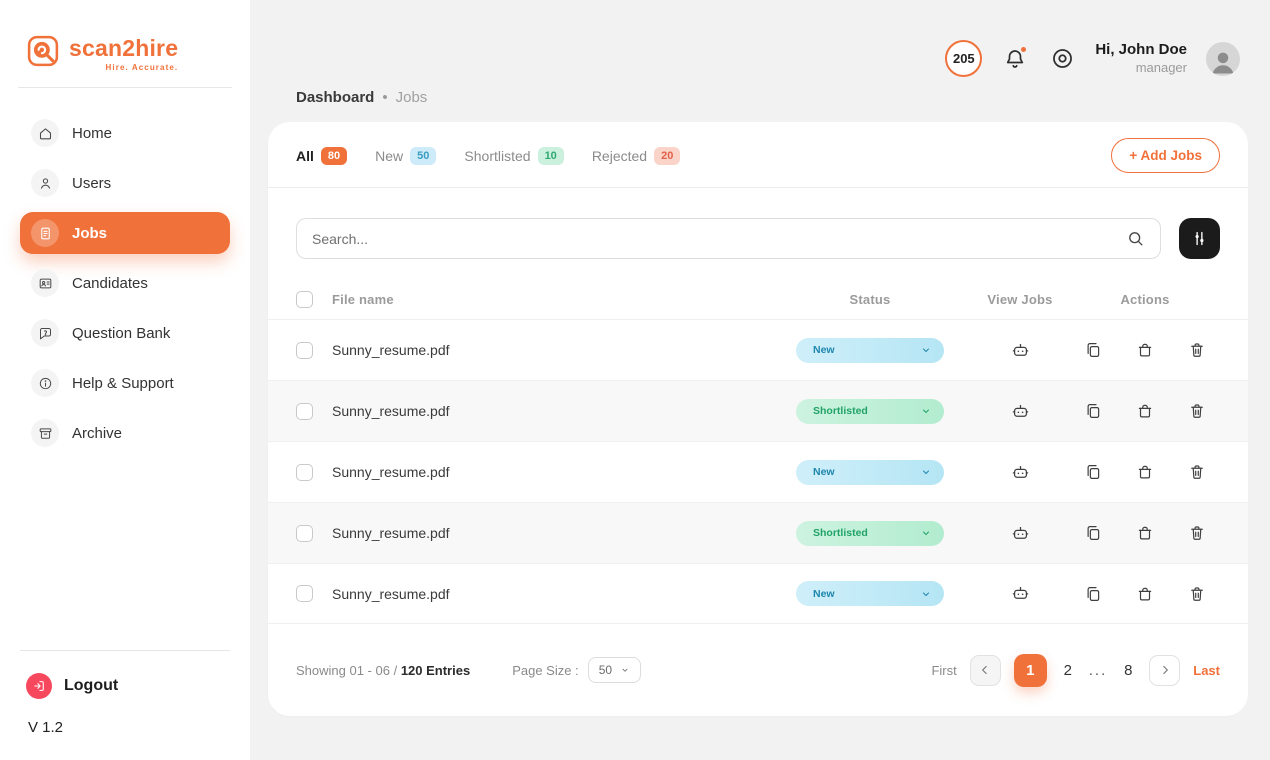  I want to click on status-value: New, so click(824, 593).